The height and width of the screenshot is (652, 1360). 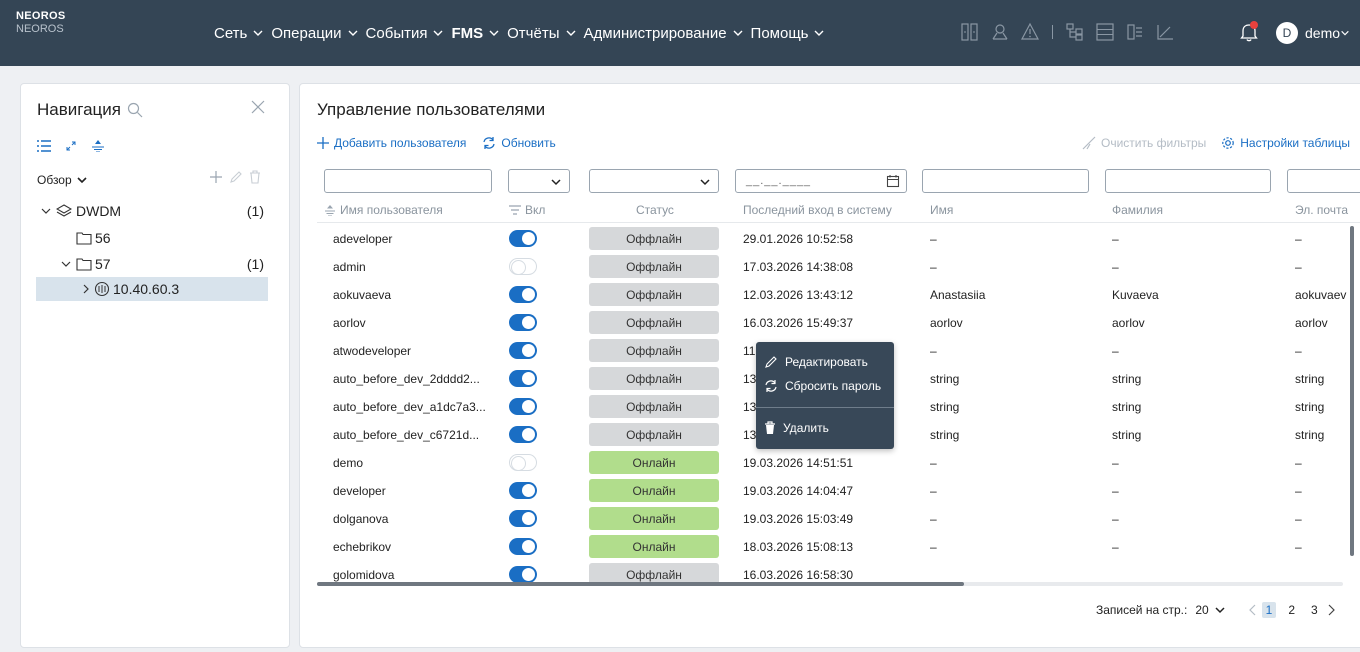 I want to click on menu-fms: FMS, so click(x=475, y=33).